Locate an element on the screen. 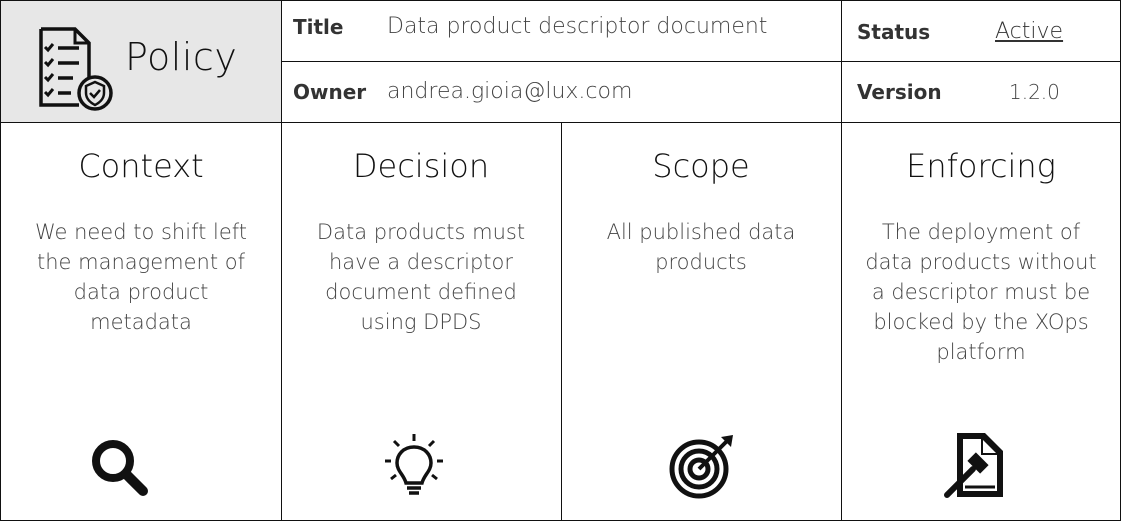 Image resolution: width=1121 pixels, height=521 pixels. policy-header-block: Policy is located at coordinates (141, 61).